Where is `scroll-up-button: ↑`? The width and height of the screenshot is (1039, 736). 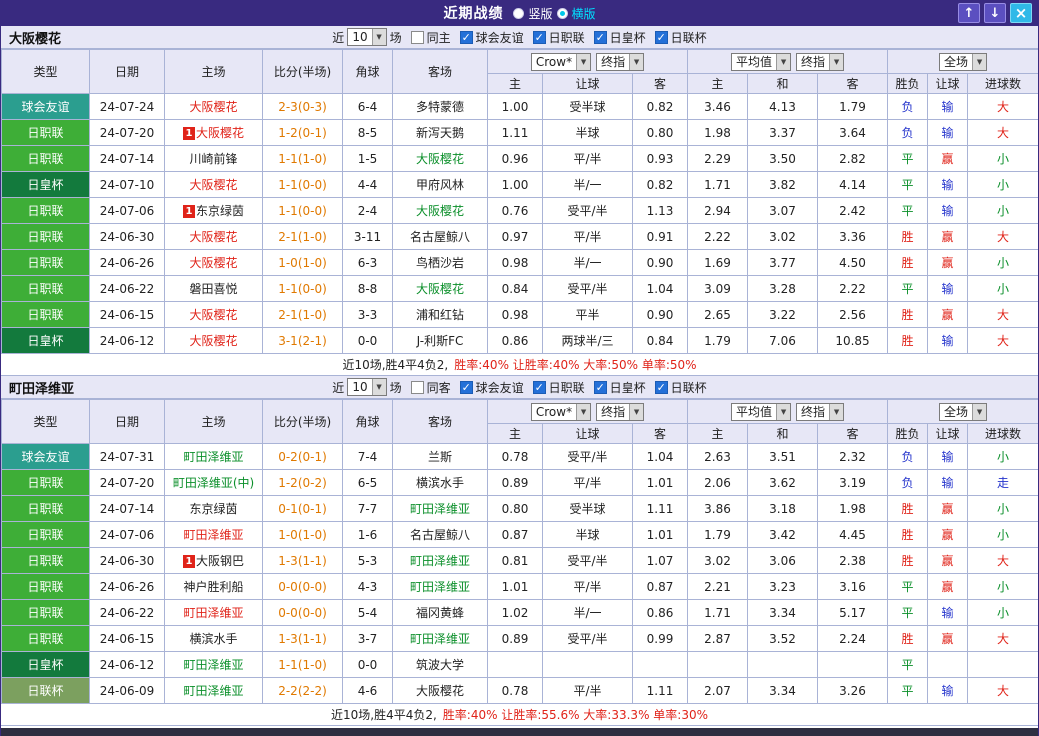 scroll-up-button: ↑ is located at coordinates (969, 13).